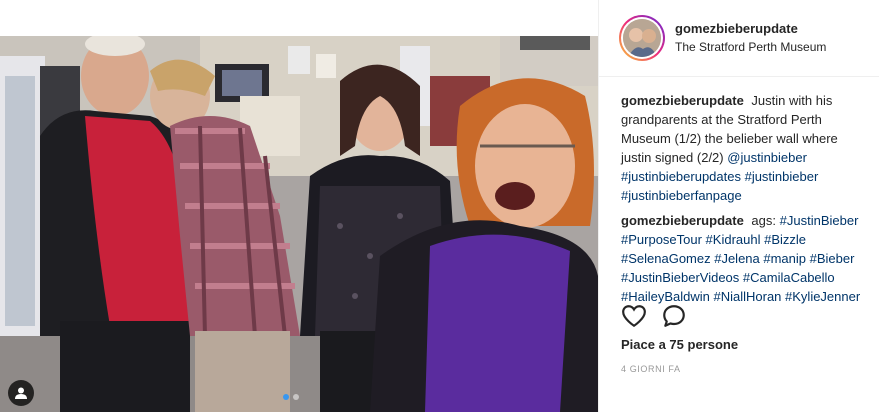  Describe the element at coordinates (682, 220) in the screenshot. I see `comment-author: gomezbieberupdate` at that location.